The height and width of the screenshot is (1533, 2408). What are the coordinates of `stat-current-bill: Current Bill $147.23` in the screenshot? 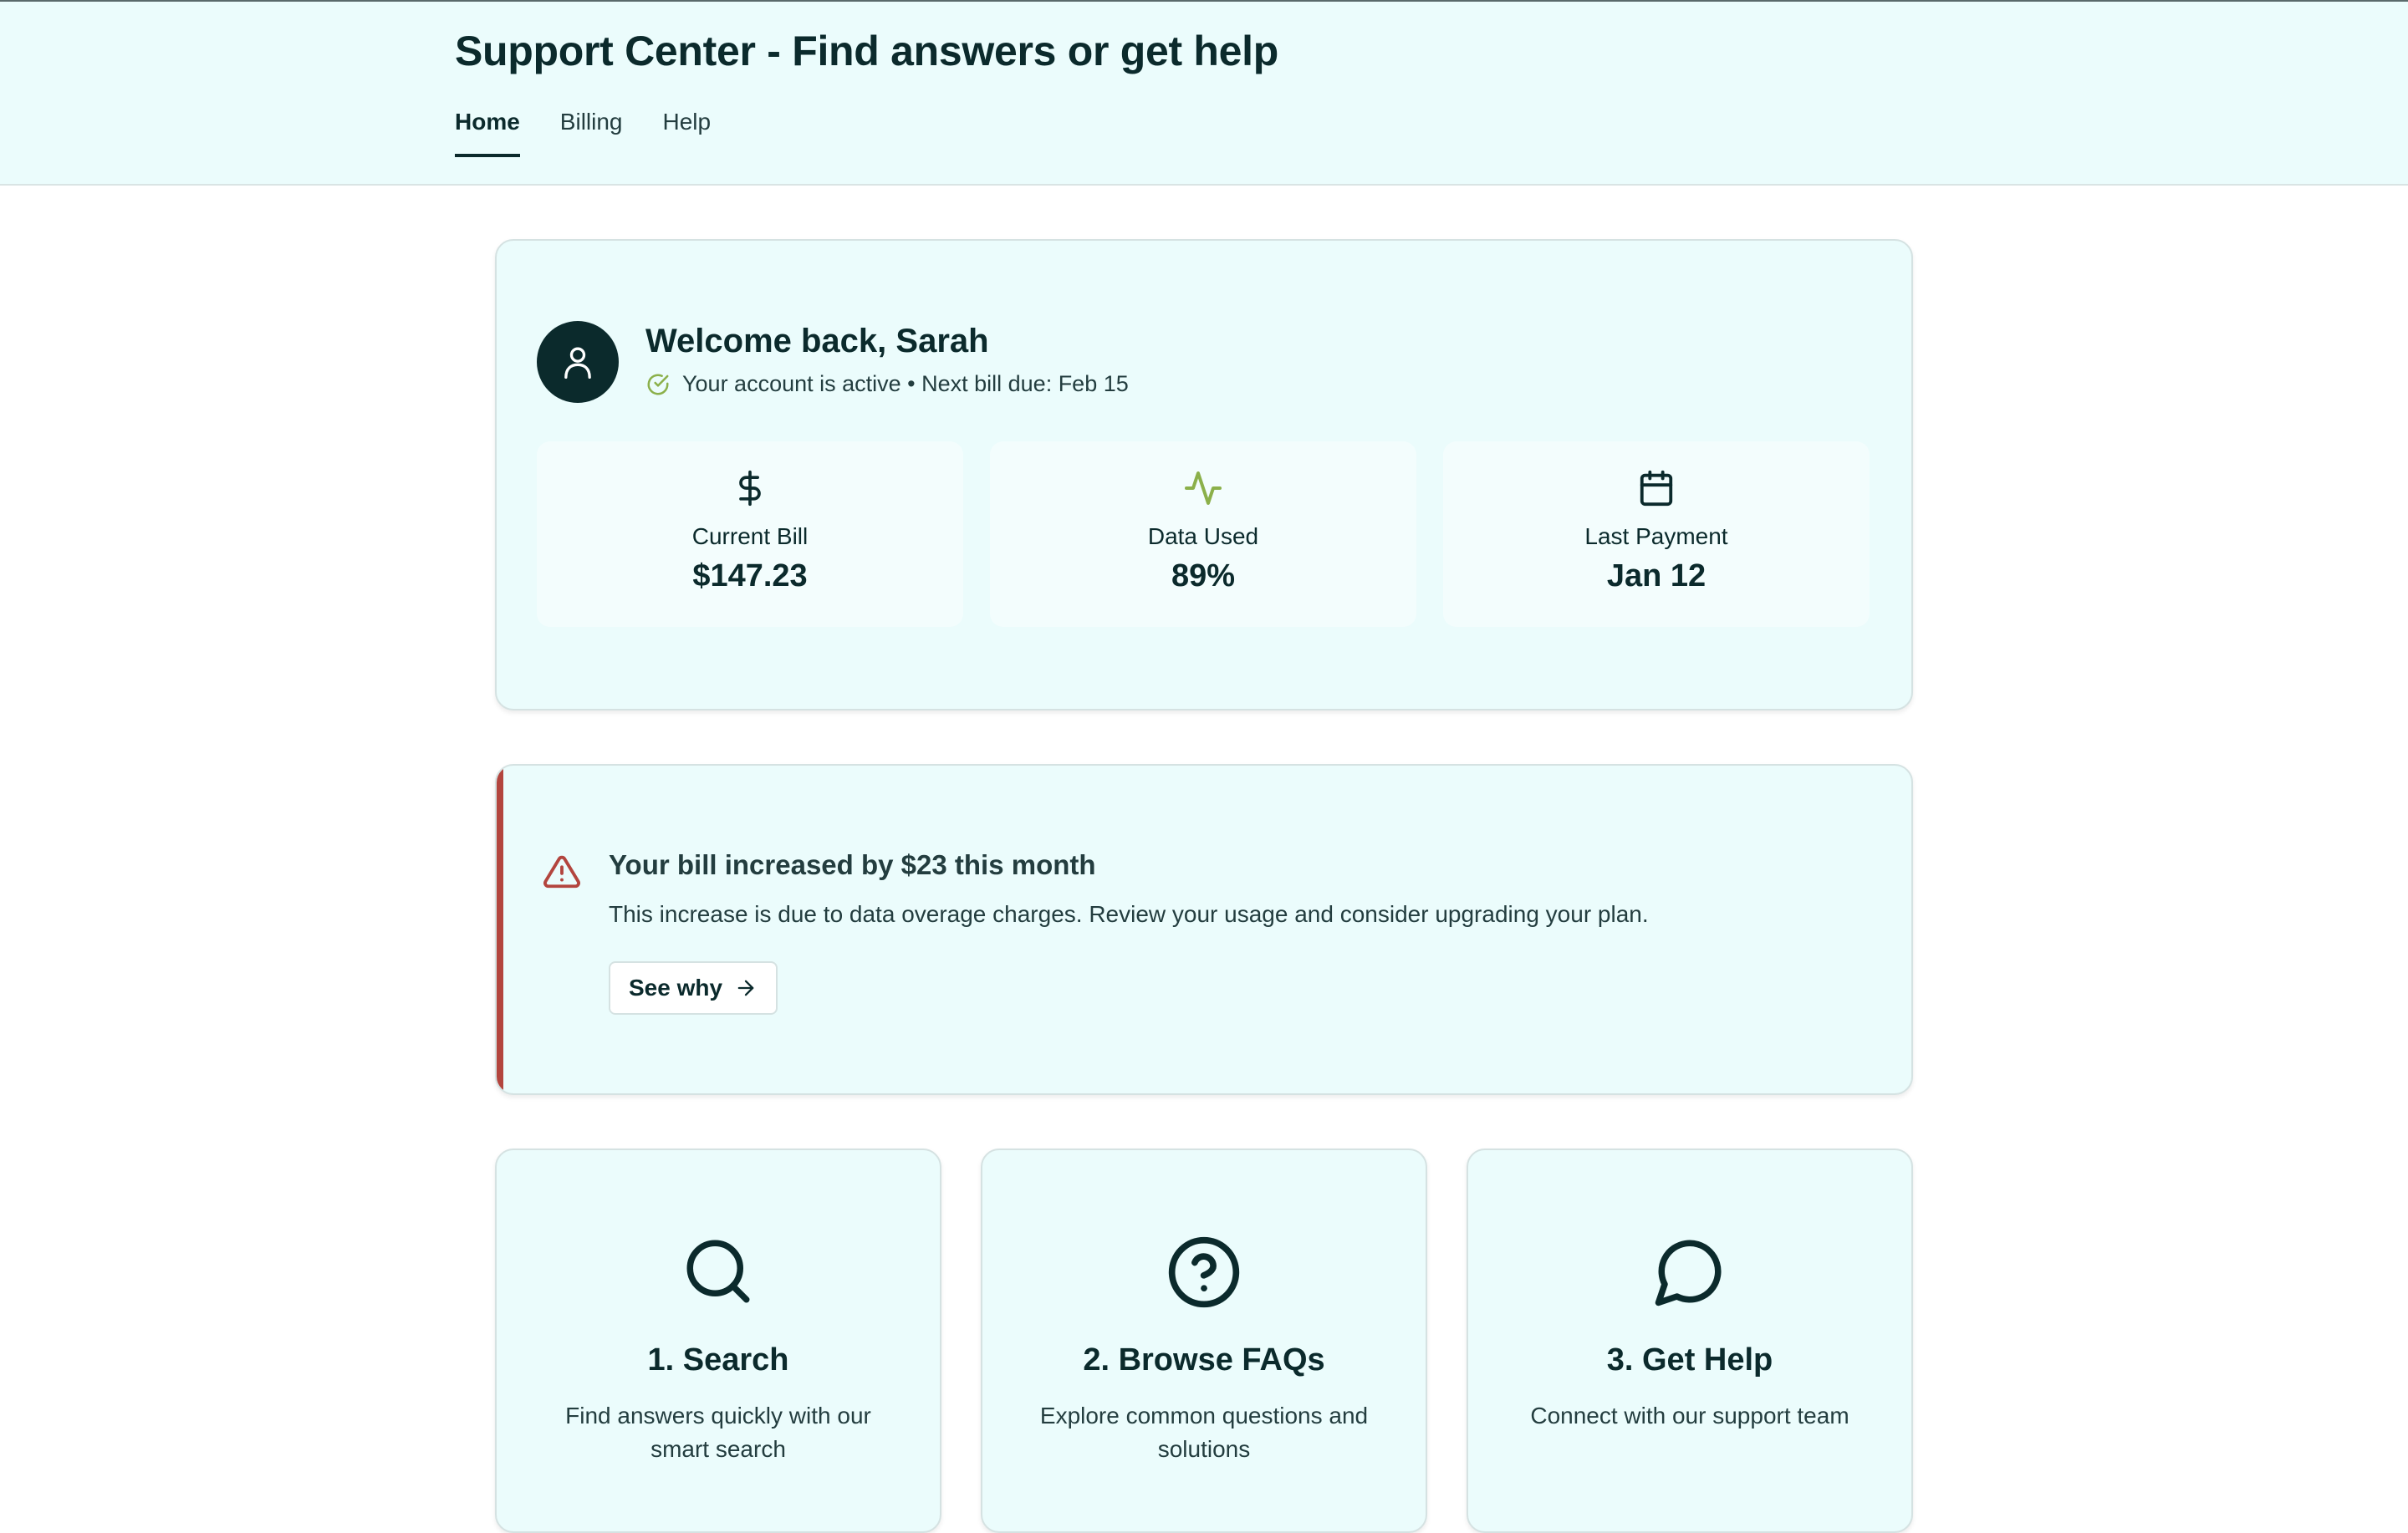 It's located at (750, 534).